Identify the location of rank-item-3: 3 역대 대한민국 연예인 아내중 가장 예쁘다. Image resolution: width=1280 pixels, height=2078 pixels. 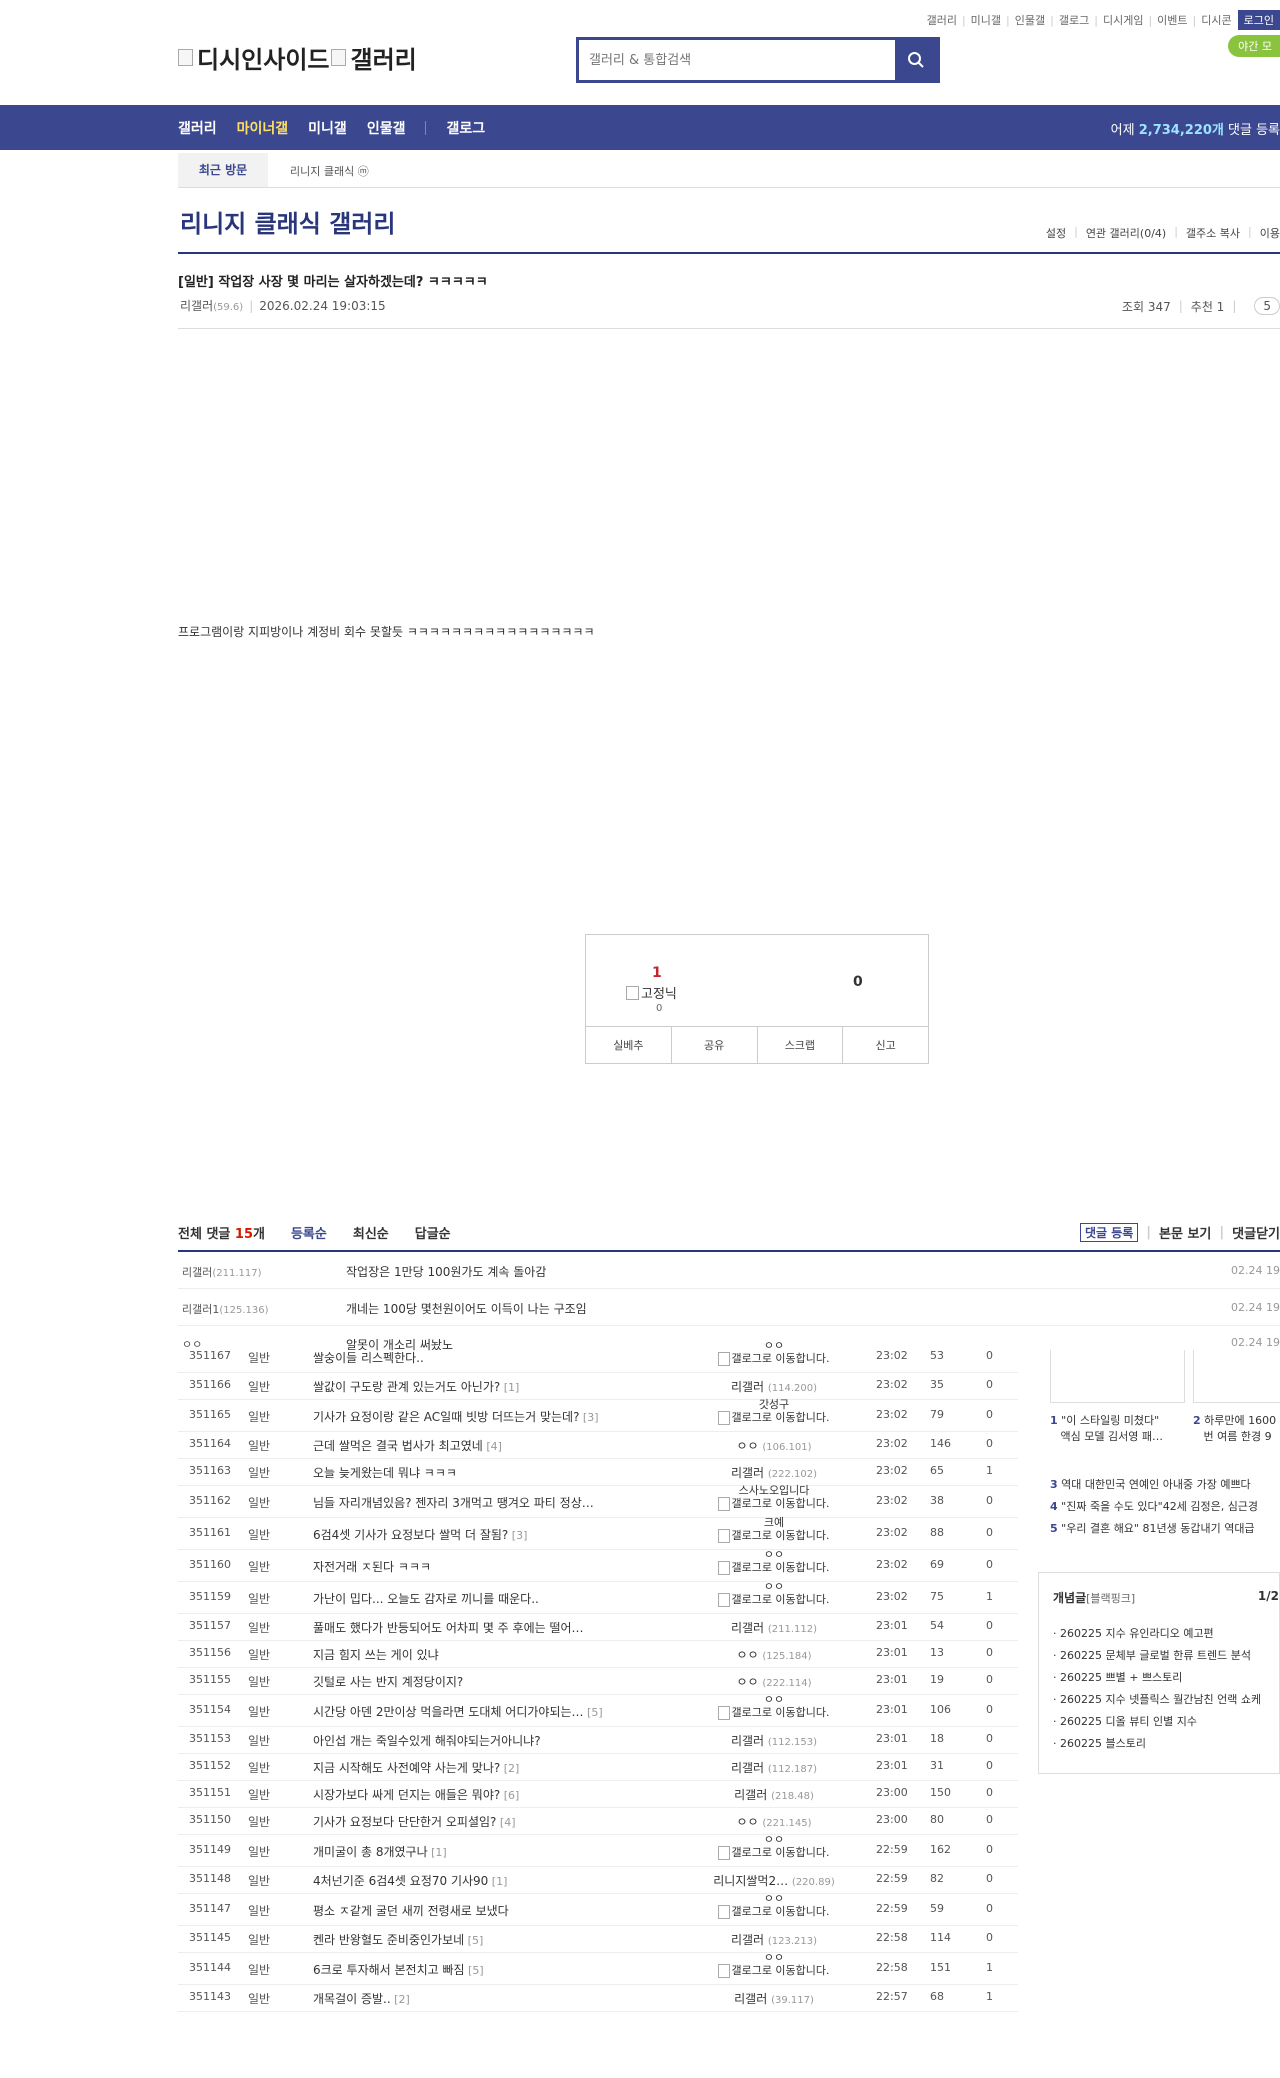
(1150, 1484).